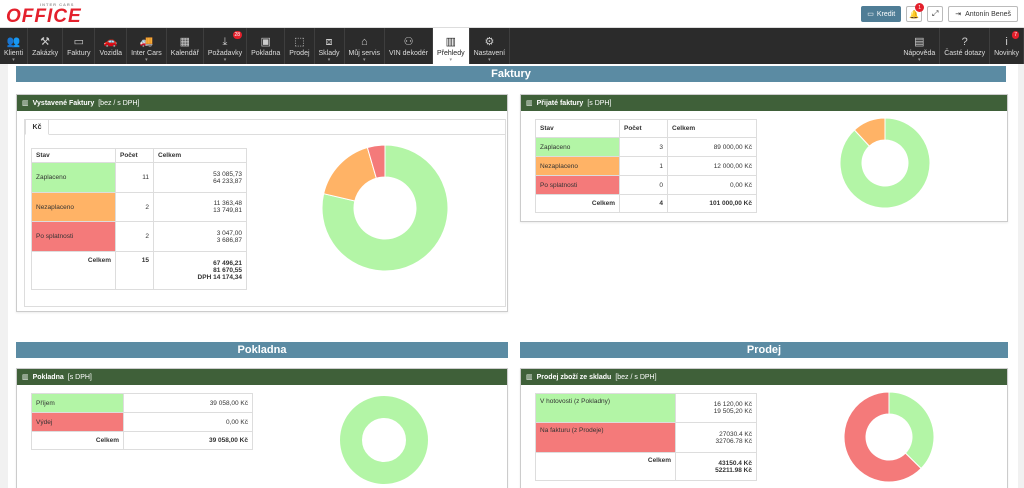  Describe the element at coordinates (185, 46) in the screenshot. I see `nav-item-kalend-: ▦ Kalendář` at that location.